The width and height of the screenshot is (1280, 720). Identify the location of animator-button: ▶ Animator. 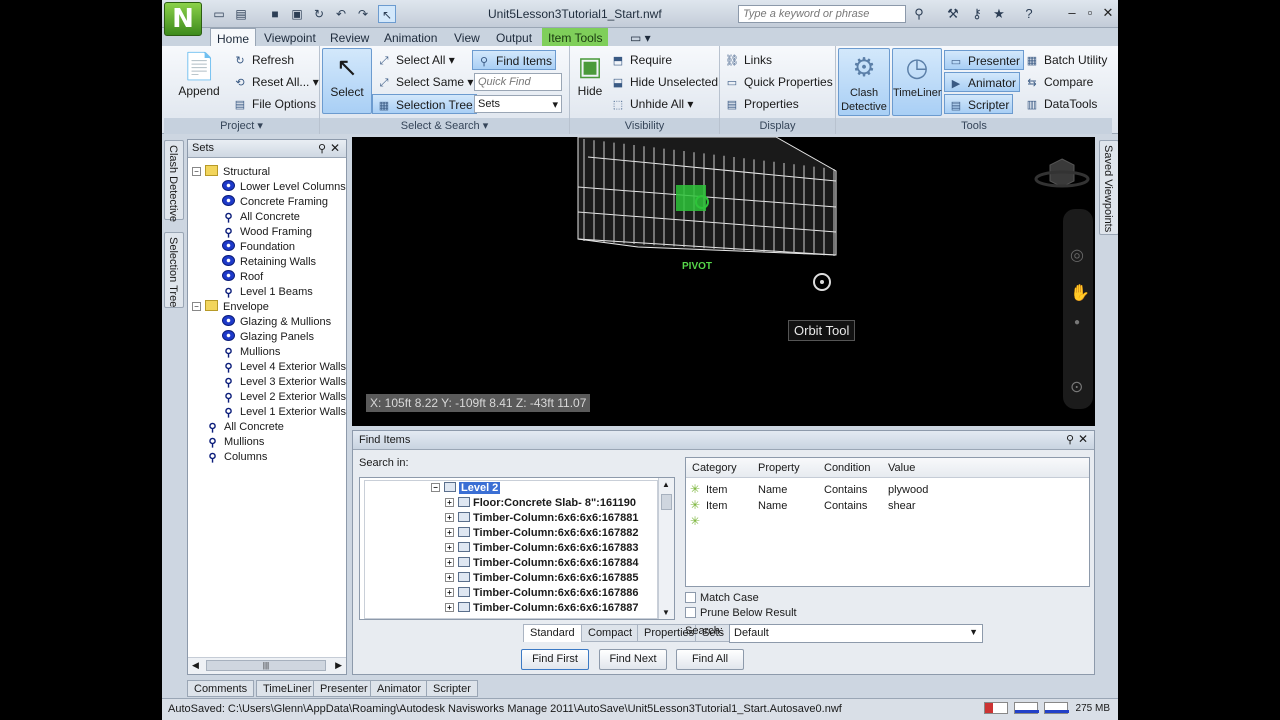
(982, 82).